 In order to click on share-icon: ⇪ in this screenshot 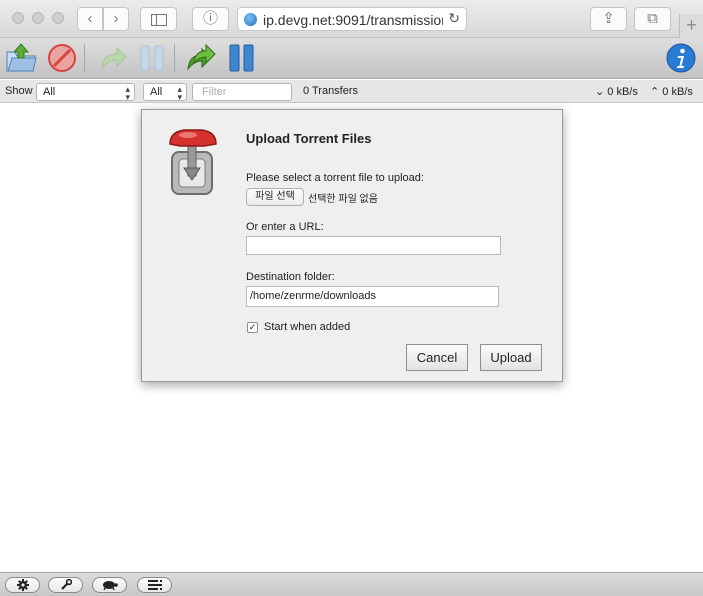, I will do `click(608, 18)`.